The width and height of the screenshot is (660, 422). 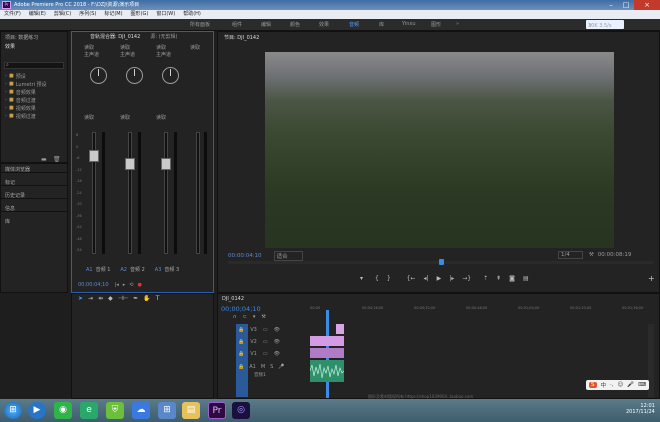 What do you see at coordinates (26, 76) in the screenshot?
I see `folder-item-presets: › ■ 预设` at bounding box center [26, 76].